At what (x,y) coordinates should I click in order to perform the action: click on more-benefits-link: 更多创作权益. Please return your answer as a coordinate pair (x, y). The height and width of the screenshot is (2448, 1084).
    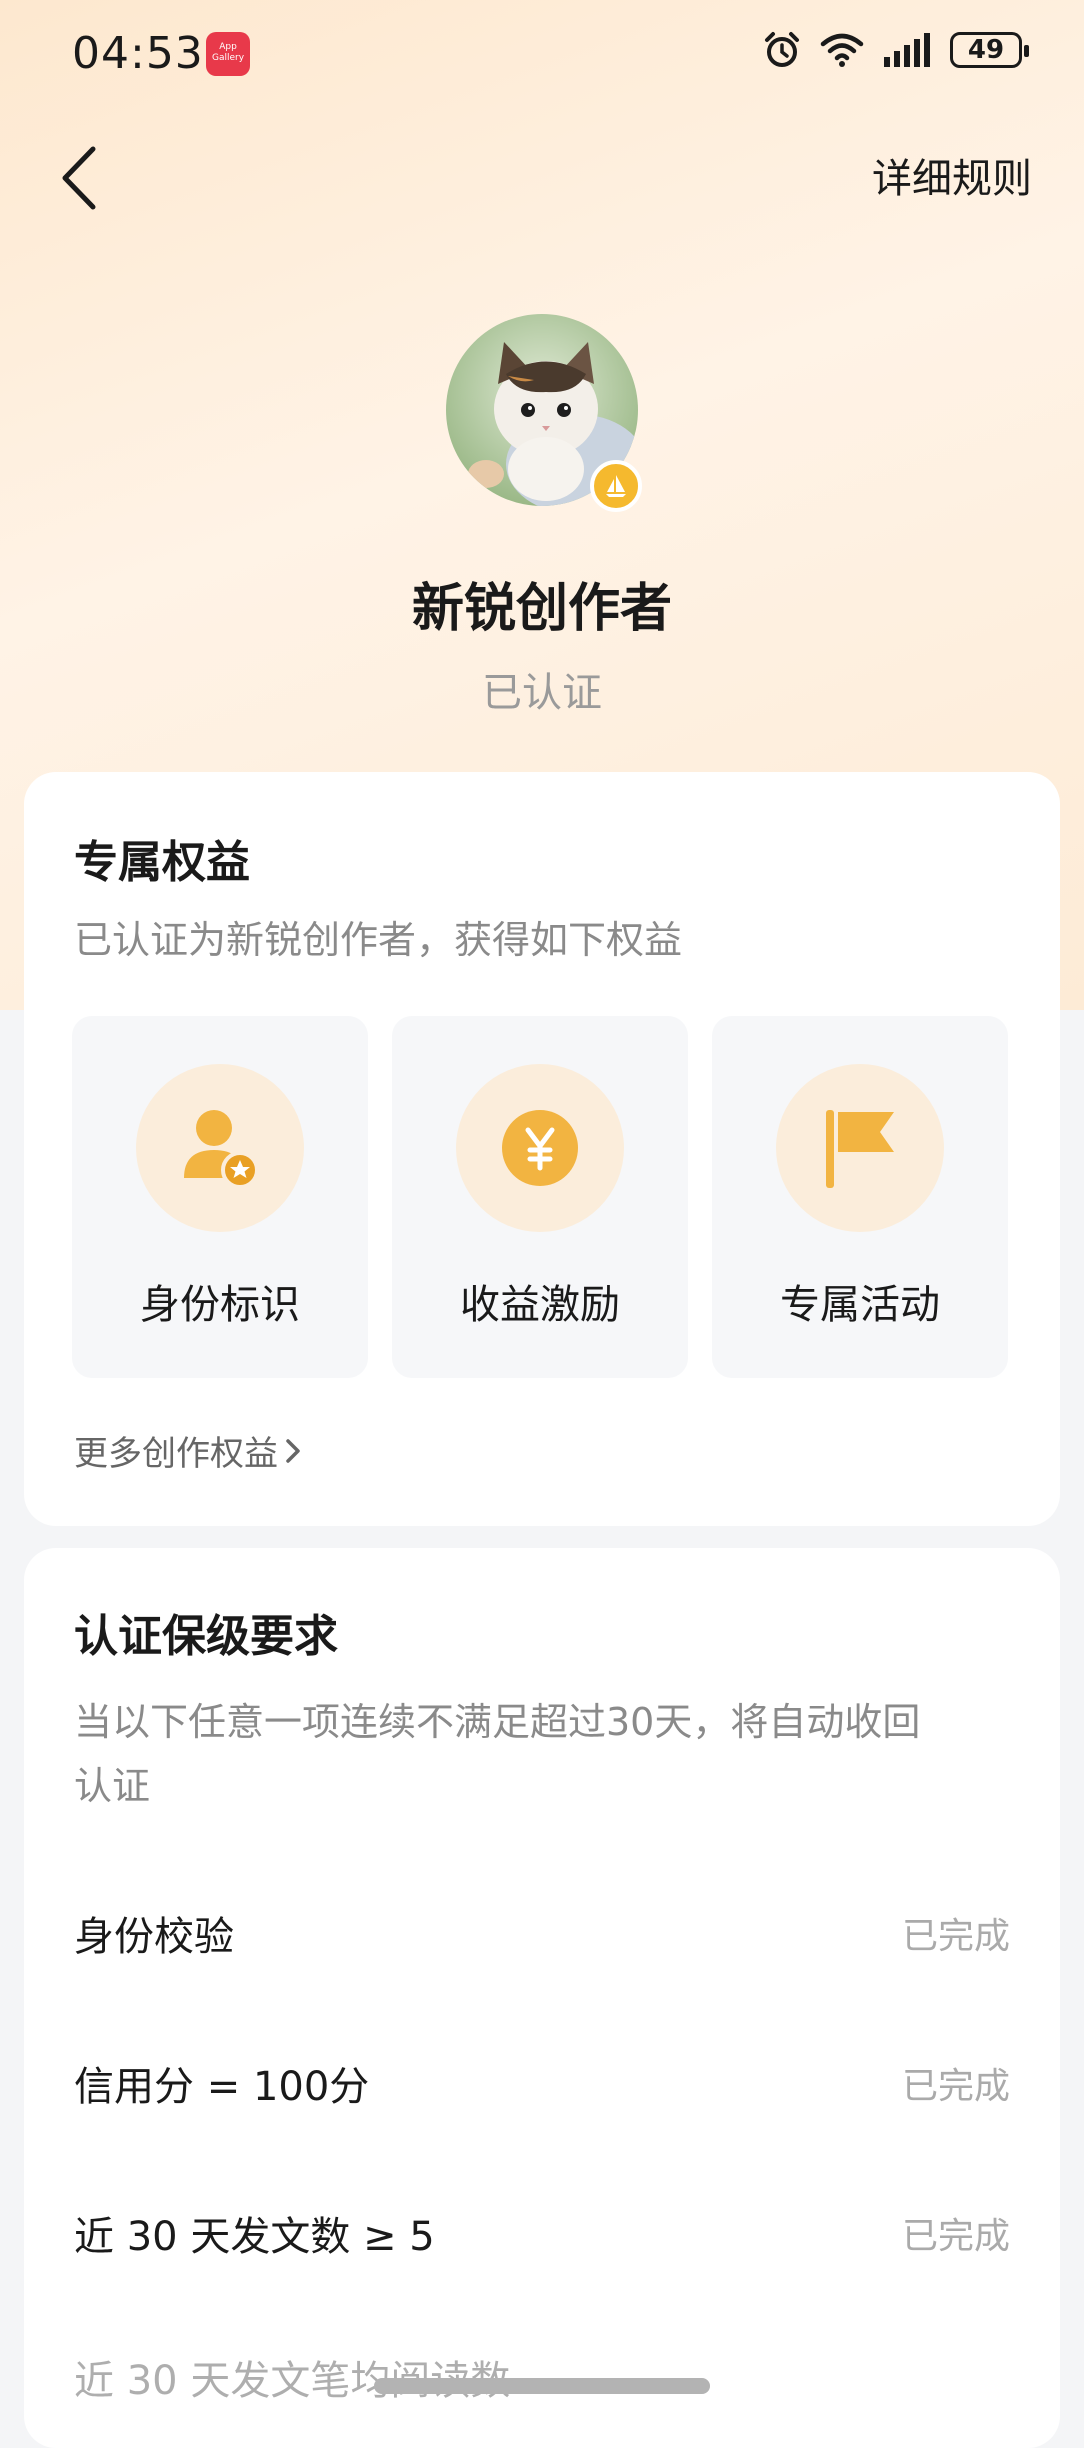
    Looking at the image, I should click on (188, 1450).